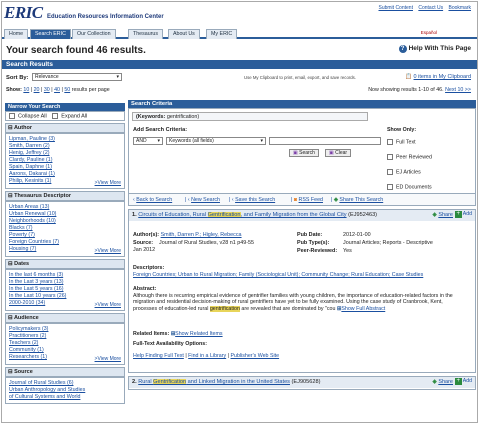  What do you see at coordinates (65, 329) in the screenshot?
I see `facet-item: Policymakers (3)` at bounding box center [65, 329].